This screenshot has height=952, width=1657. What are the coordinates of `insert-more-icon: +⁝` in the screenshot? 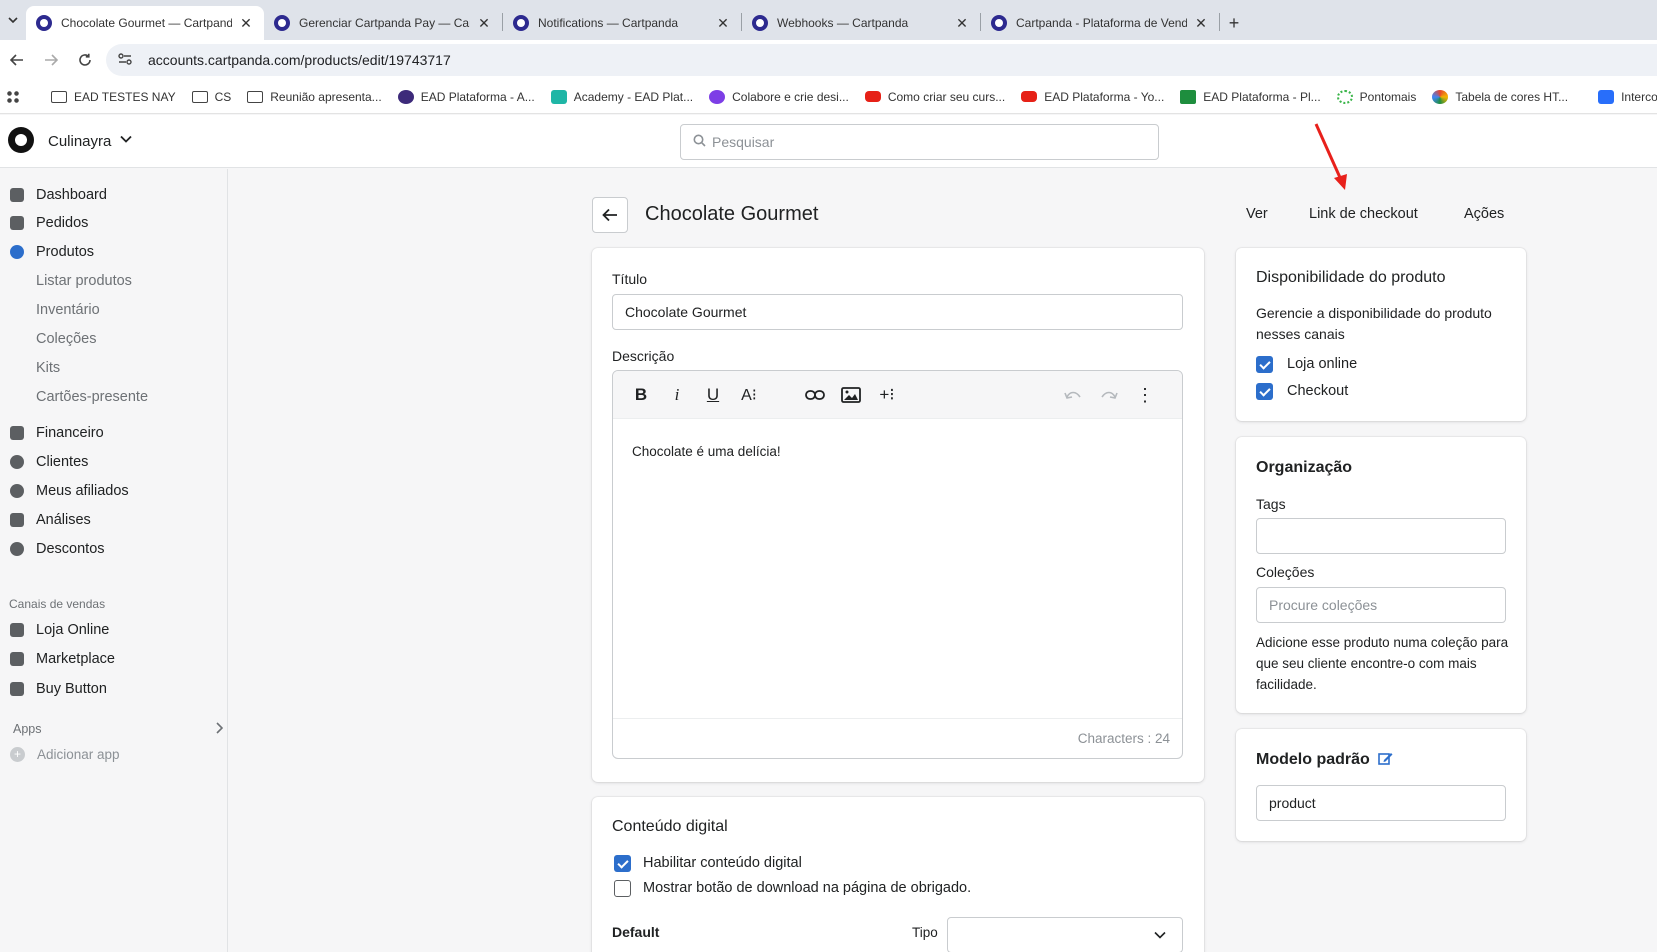 It's located at (887, 395).